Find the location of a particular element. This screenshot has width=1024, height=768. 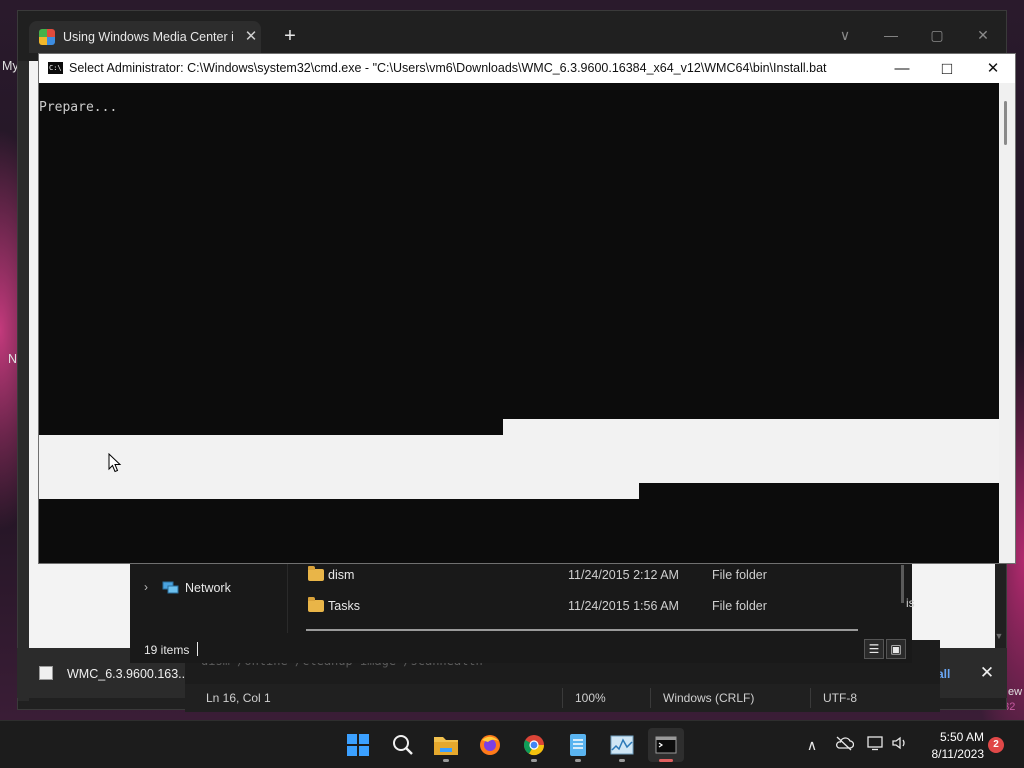

cmd-app-icon: C:\ is located at coordinates (55, 68).